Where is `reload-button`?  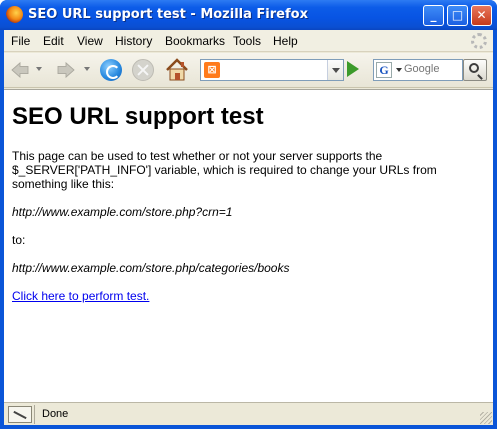 reload-button is located at coordinates (111, 70).